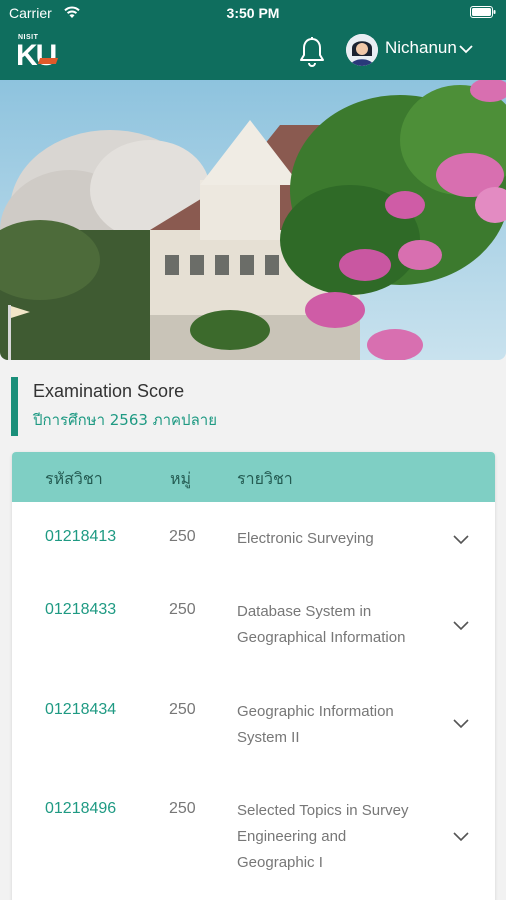 The width and height of the screenshot is (506, 900). Describe the element at coordinates (81, 536) in the screenshot. I see `course-code: 01218413` at that location.